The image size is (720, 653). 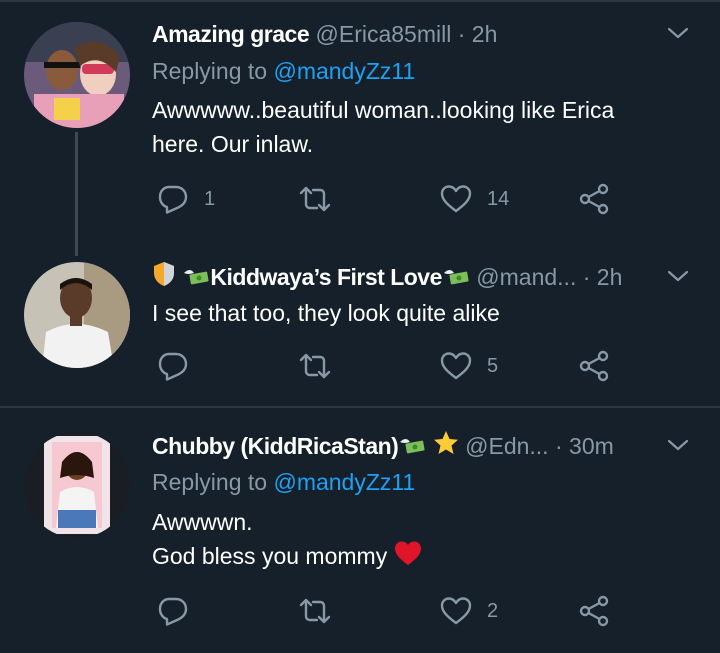 What do you see at coordinates (387, 199) in the screenshot?
I see `action-bar: 1 14` at bounding box center [387, 199].